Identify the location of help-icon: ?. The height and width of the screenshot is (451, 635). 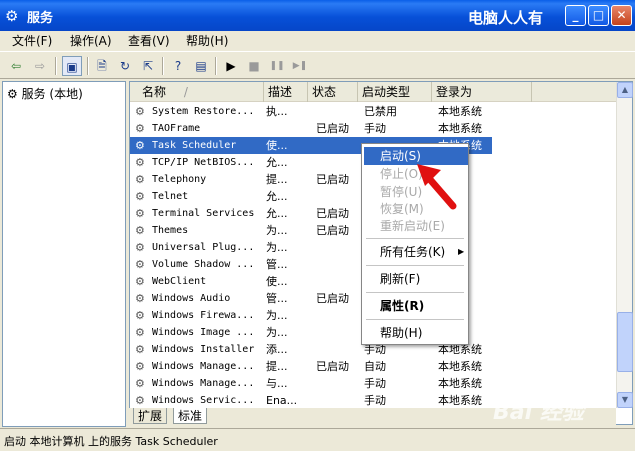
(178, 66).